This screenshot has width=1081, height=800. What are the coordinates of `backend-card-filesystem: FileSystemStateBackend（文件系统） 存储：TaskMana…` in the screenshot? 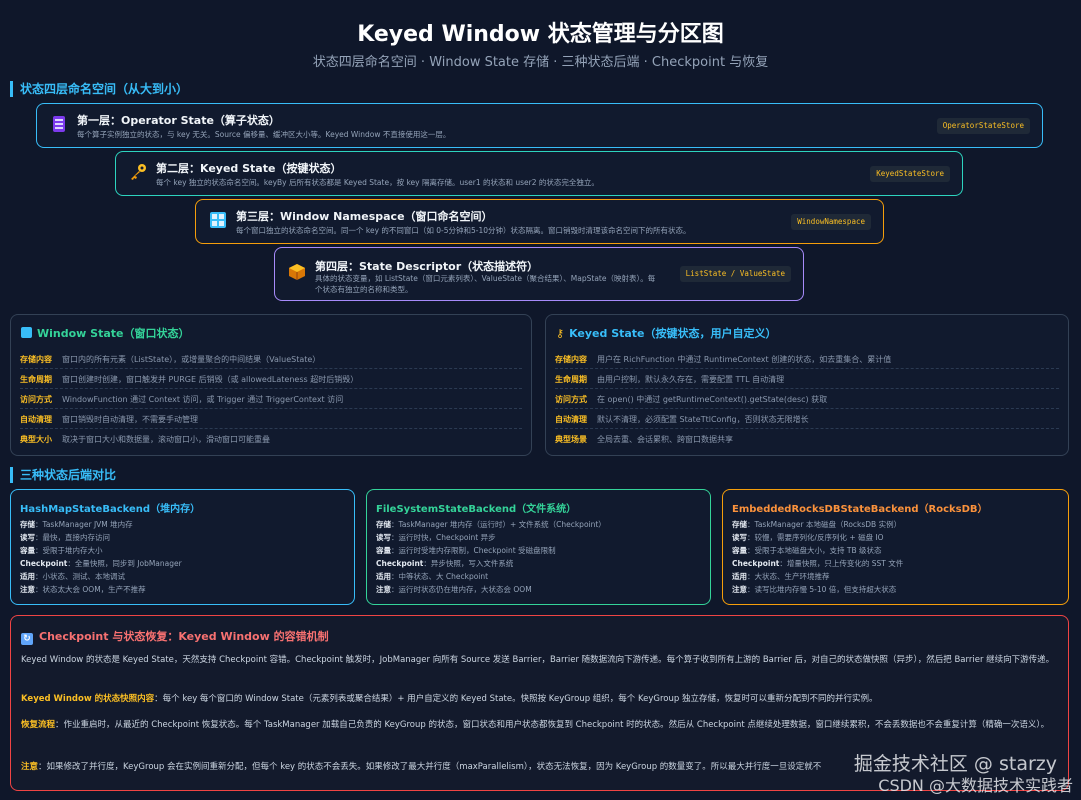 It's located at (538, 547).